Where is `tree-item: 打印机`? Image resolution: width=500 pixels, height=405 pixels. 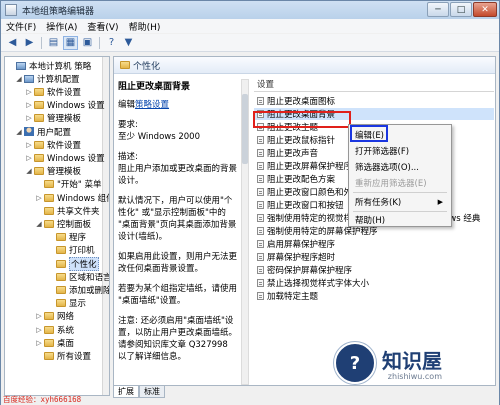
tree-item: 打印机 is located at coordinates (71, 250).